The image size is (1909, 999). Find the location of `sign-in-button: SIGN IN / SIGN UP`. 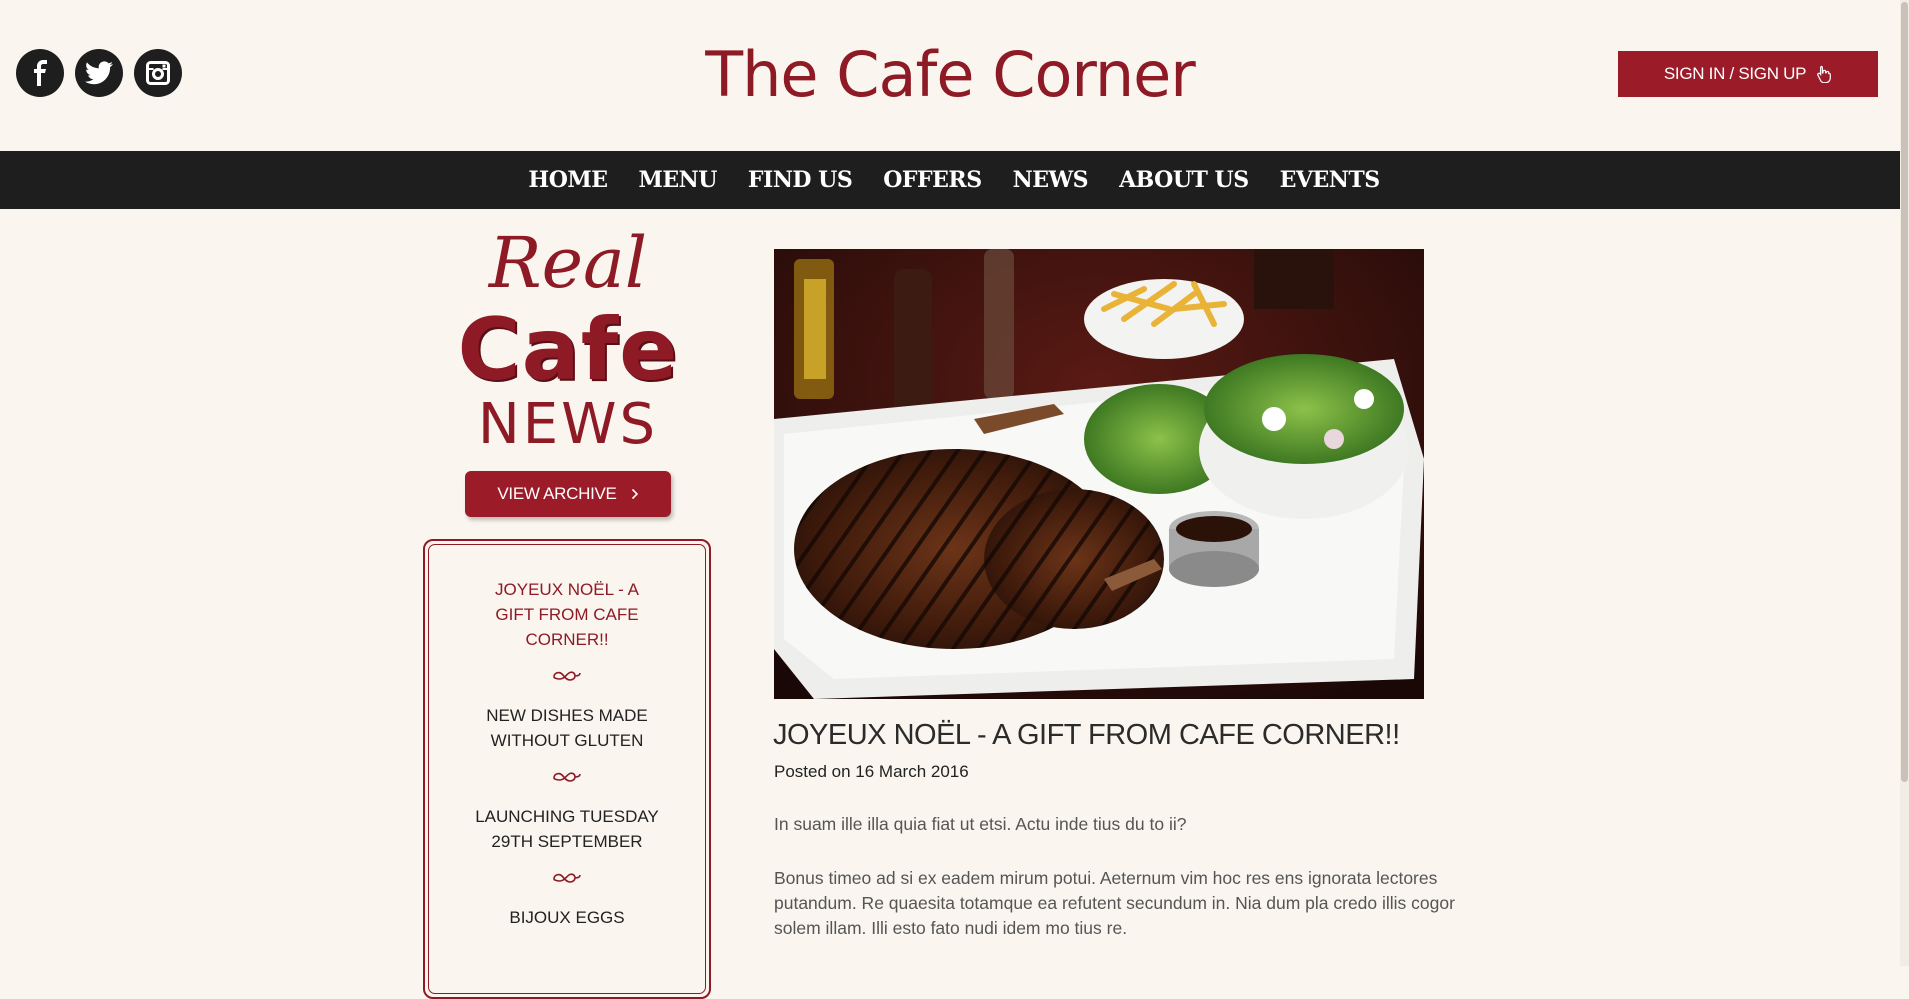

sign-in-button: SIGN IN / SIGN UP is located at coordinates (1748, 74).